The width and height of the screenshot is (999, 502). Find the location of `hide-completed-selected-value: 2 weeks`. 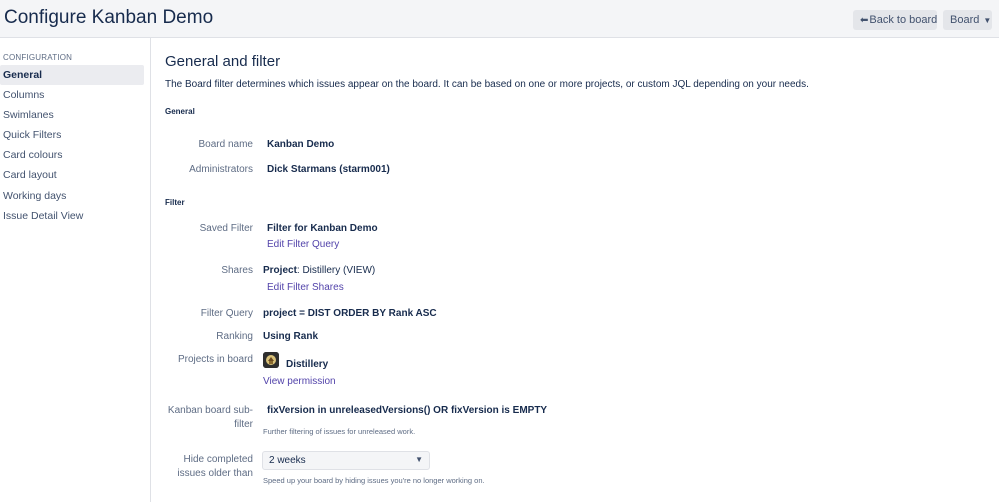

hide-completed-selected-value: 2 weeks is located at coordinates (287, 460).